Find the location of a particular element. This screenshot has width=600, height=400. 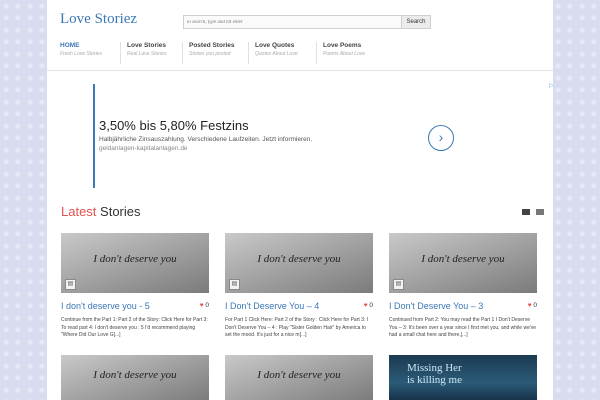

nav-label: Love Quotes is located at coordinates (275, 45).